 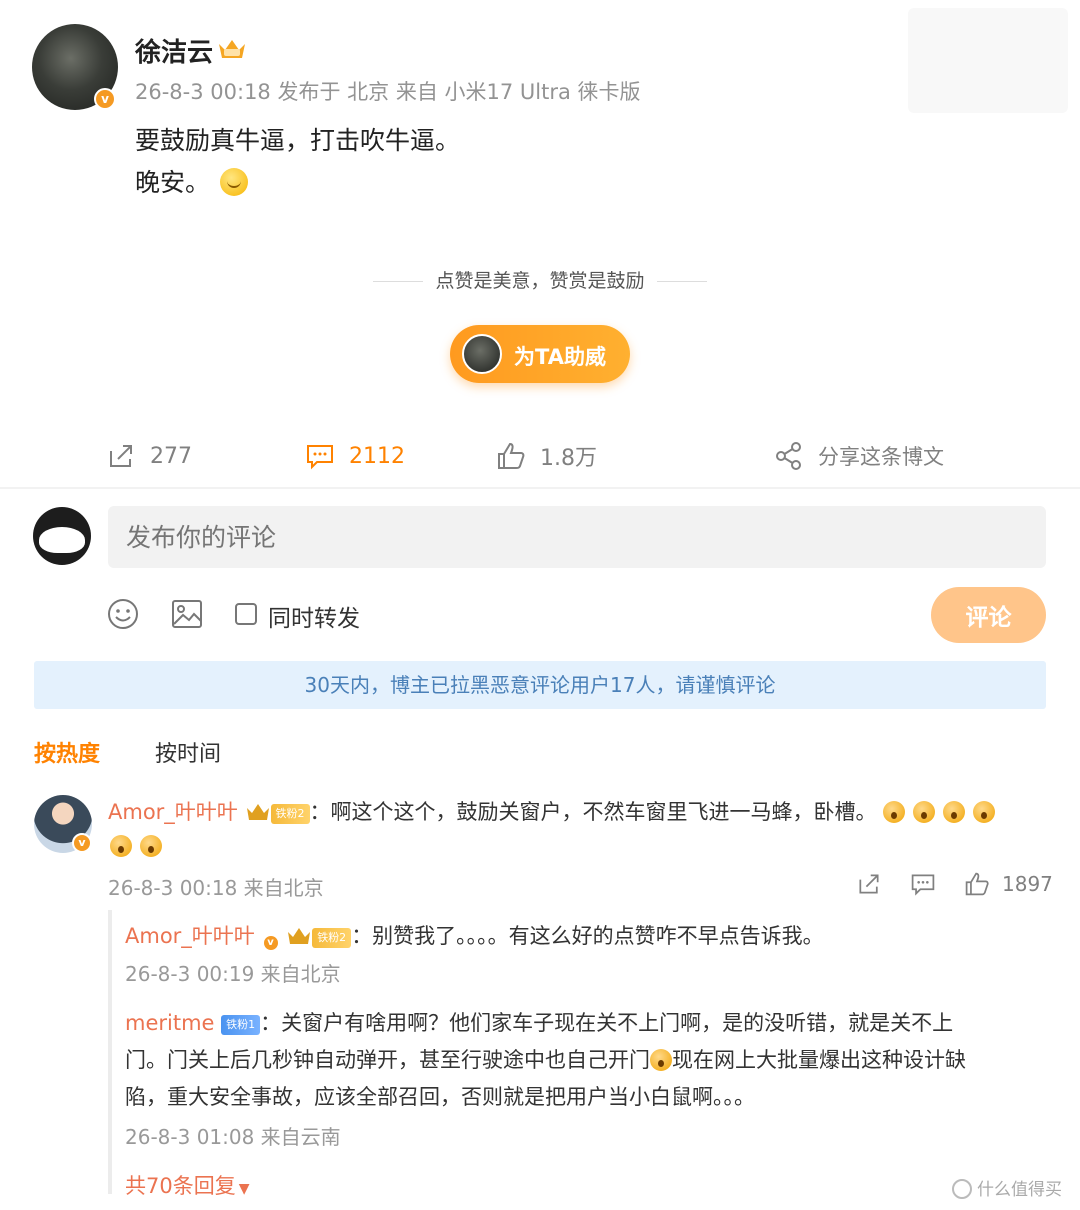 I want to click on reward-tagline-text: 点赞是美意，赞赏是鼓励, so click(x=540, y=281).